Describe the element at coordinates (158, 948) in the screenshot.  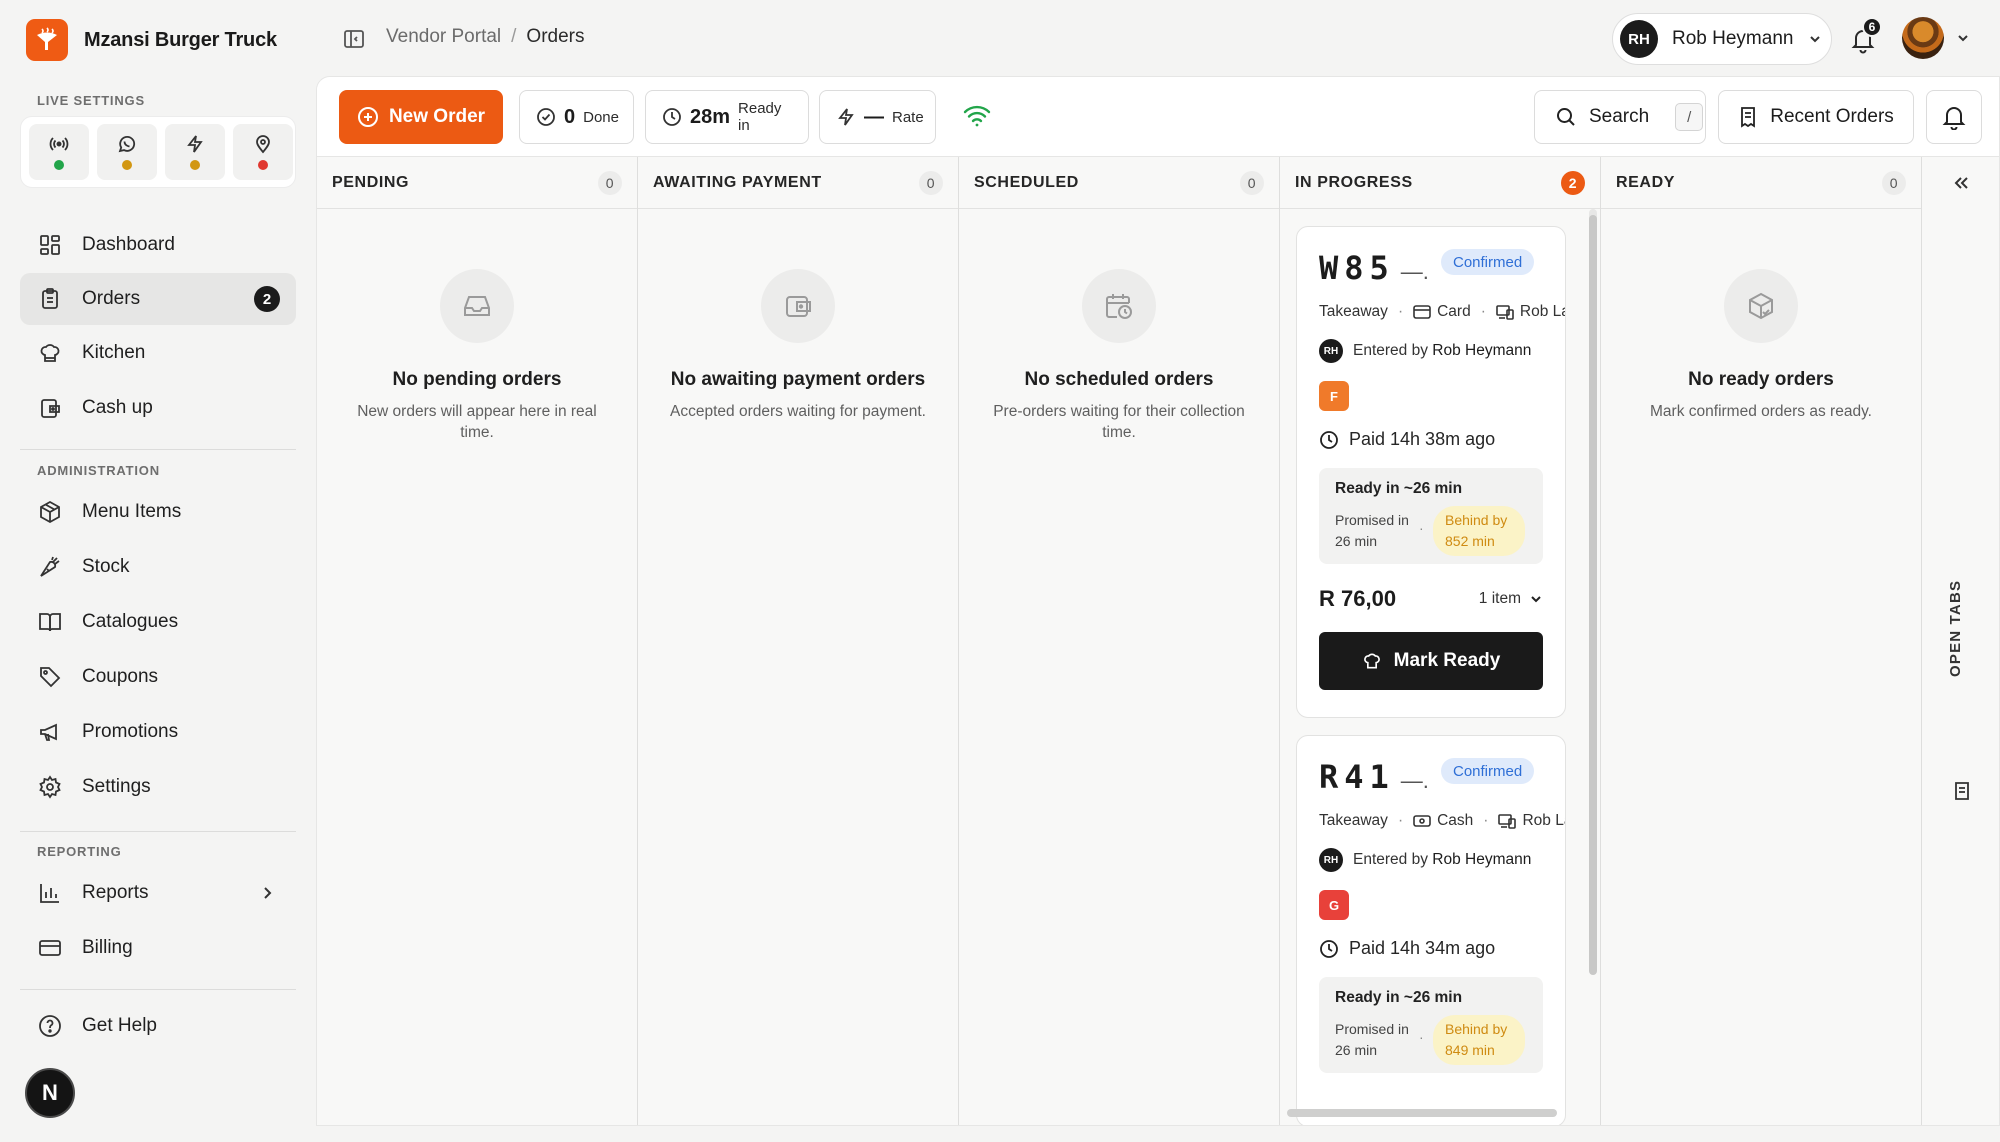
I see `sidebar-item-billing: Billing` at that location.